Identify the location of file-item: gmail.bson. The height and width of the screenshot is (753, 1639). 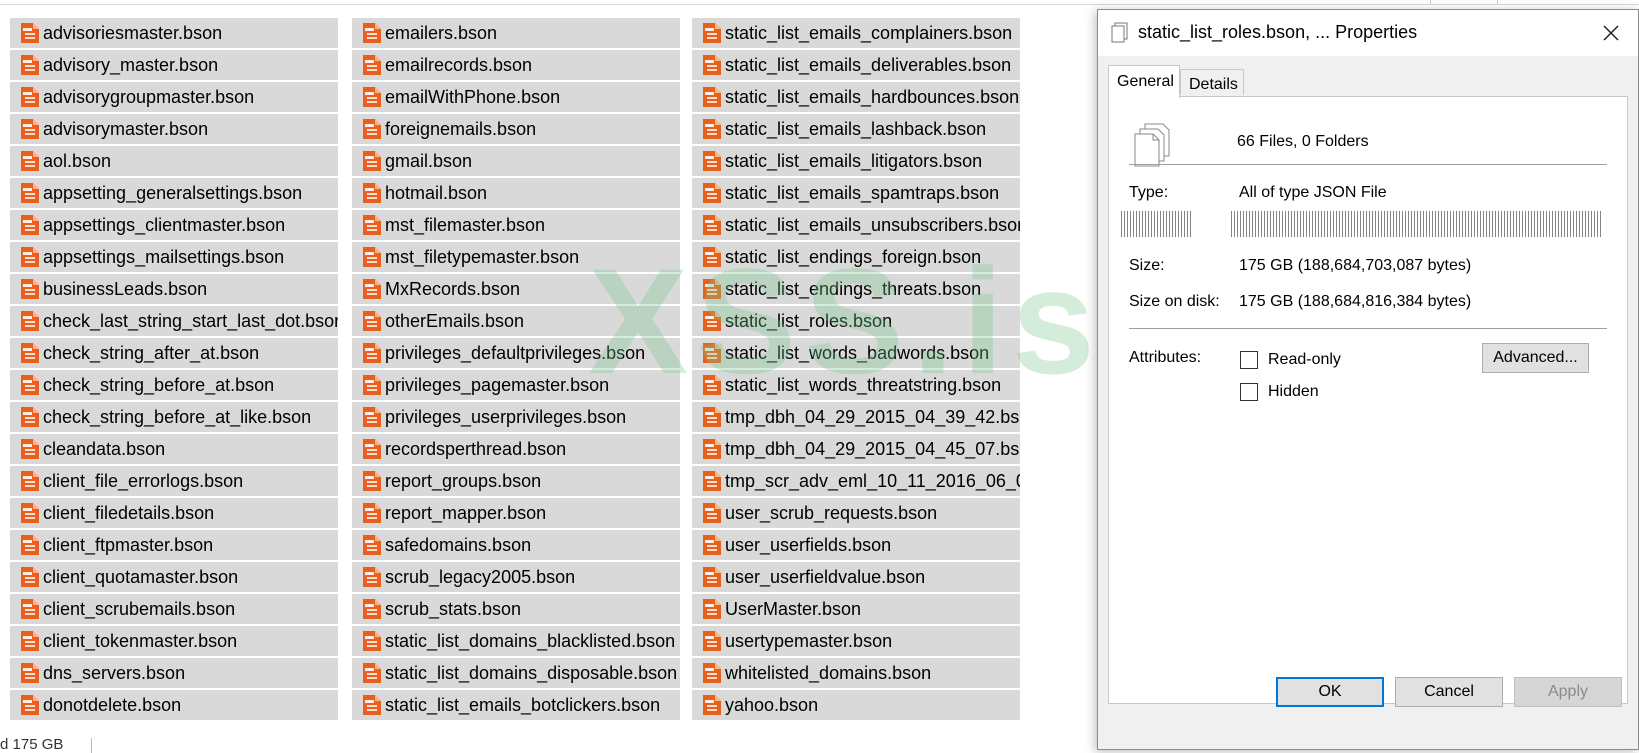
(516, 161).